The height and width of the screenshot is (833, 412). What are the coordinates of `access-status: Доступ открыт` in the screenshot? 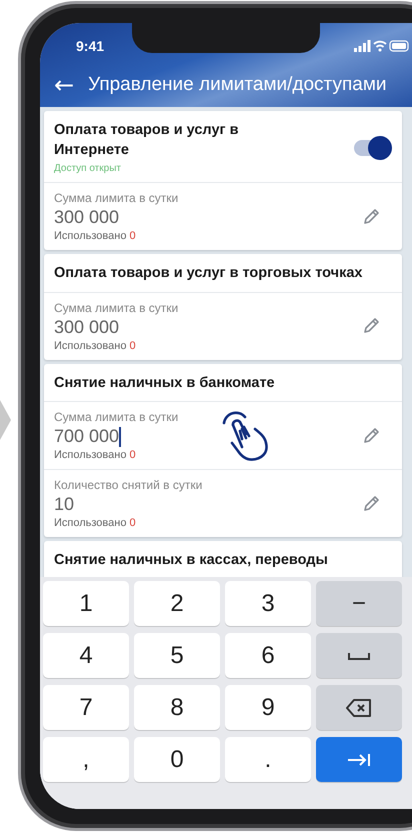 It's located at (88, 168).